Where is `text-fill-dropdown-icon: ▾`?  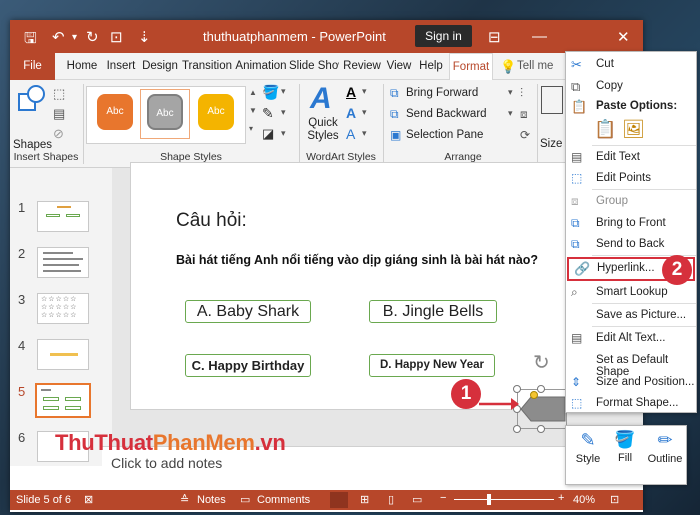 text-fill-dropdown-icon: ▾ is located at coordinates (364, 91).